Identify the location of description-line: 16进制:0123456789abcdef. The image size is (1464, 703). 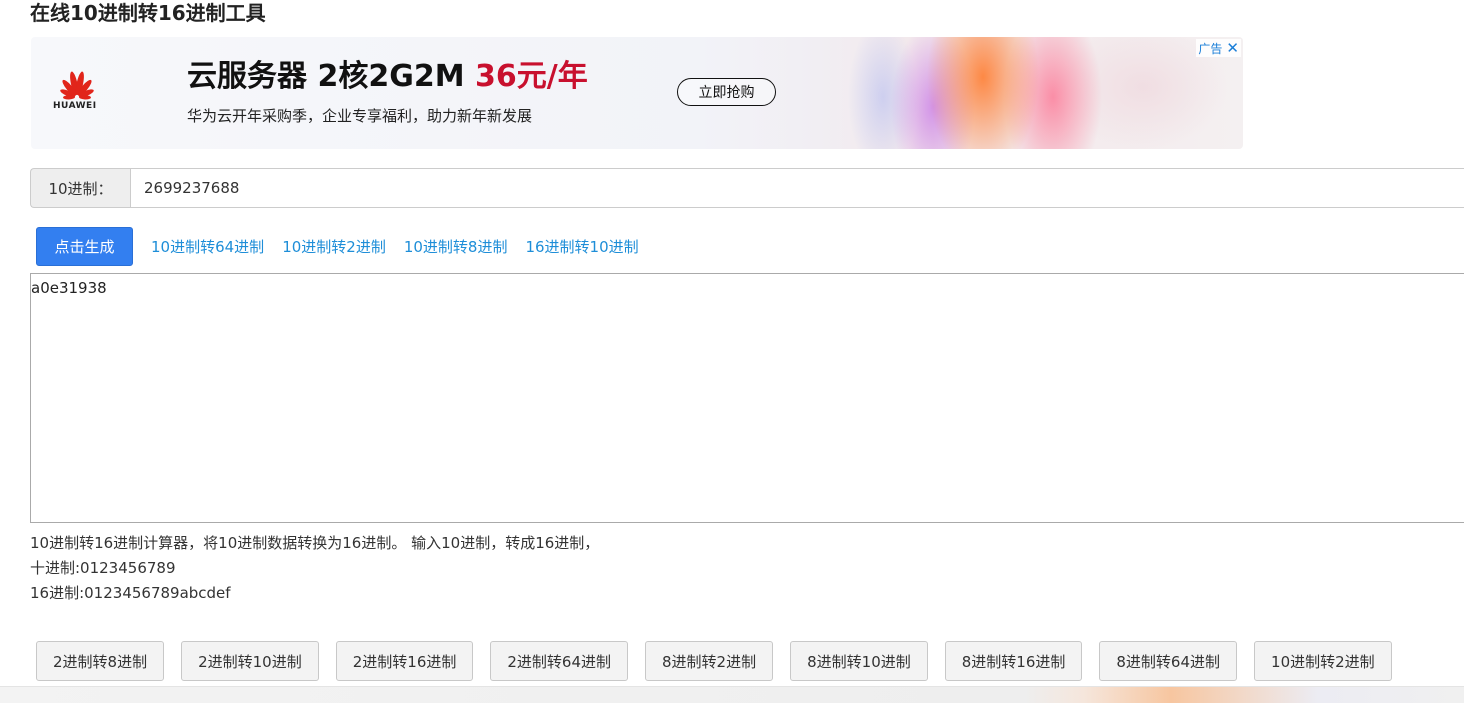
(130, 593).